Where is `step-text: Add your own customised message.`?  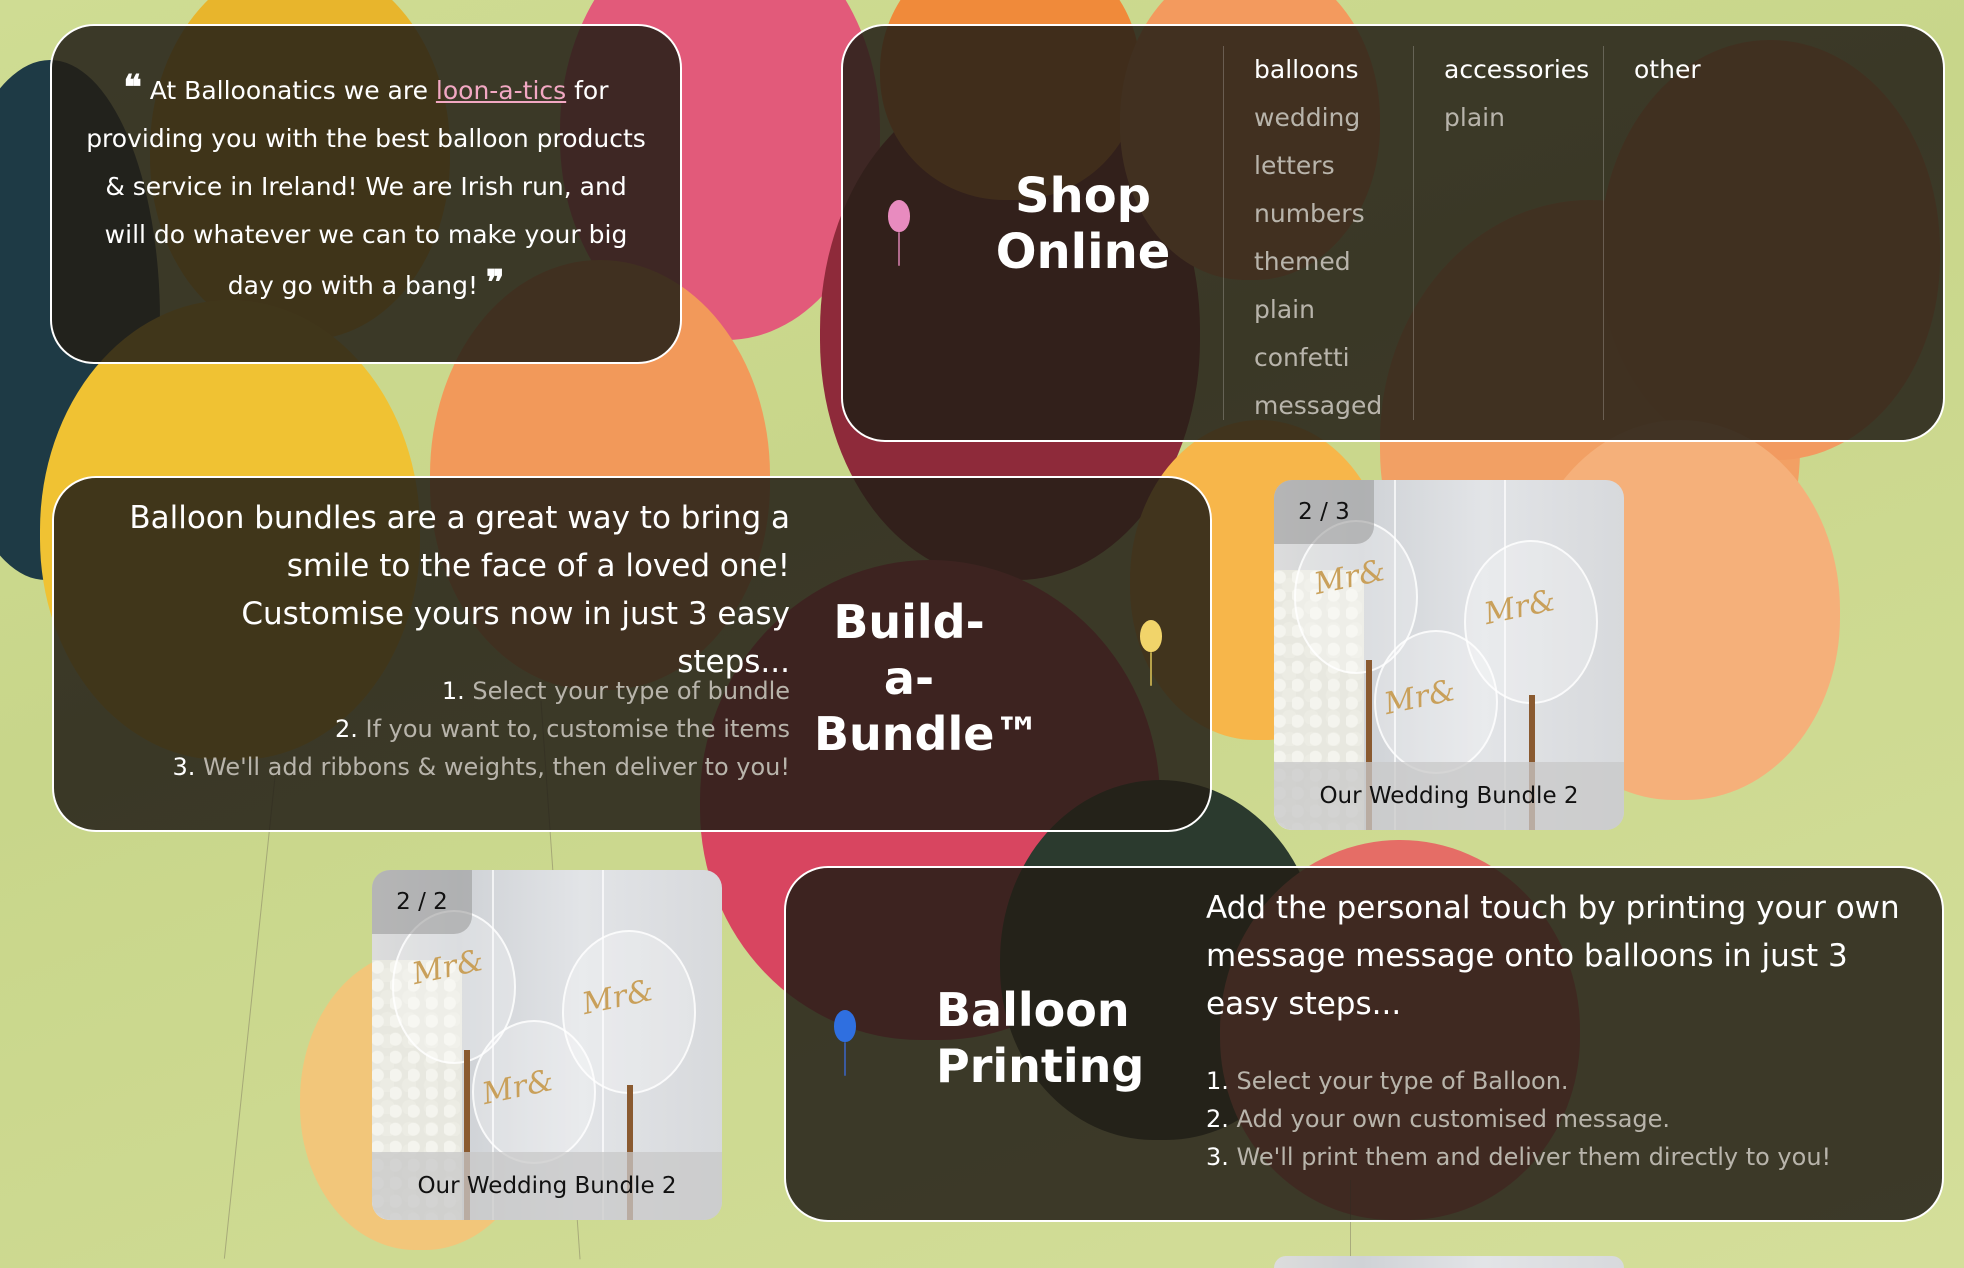
step-text: Add your own customised message. is located at coordinates (1453, 1119).